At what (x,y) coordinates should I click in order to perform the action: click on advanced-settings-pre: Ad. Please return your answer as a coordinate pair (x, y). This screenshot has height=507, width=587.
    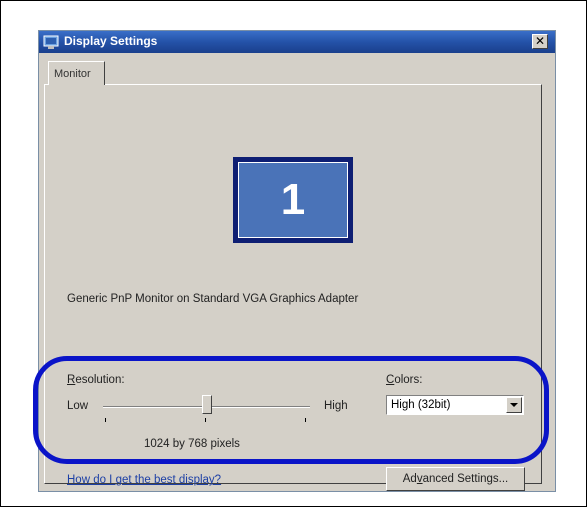
    Looking at the image, I should click on (409, 479).